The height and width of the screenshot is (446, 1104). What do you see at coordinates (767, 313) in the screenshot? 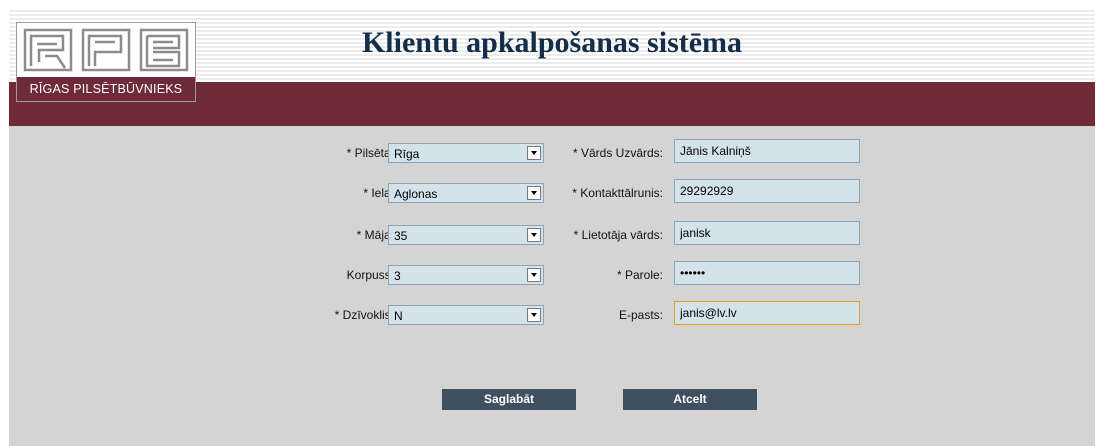
I see `email-field` at bounding box center [767, 313].